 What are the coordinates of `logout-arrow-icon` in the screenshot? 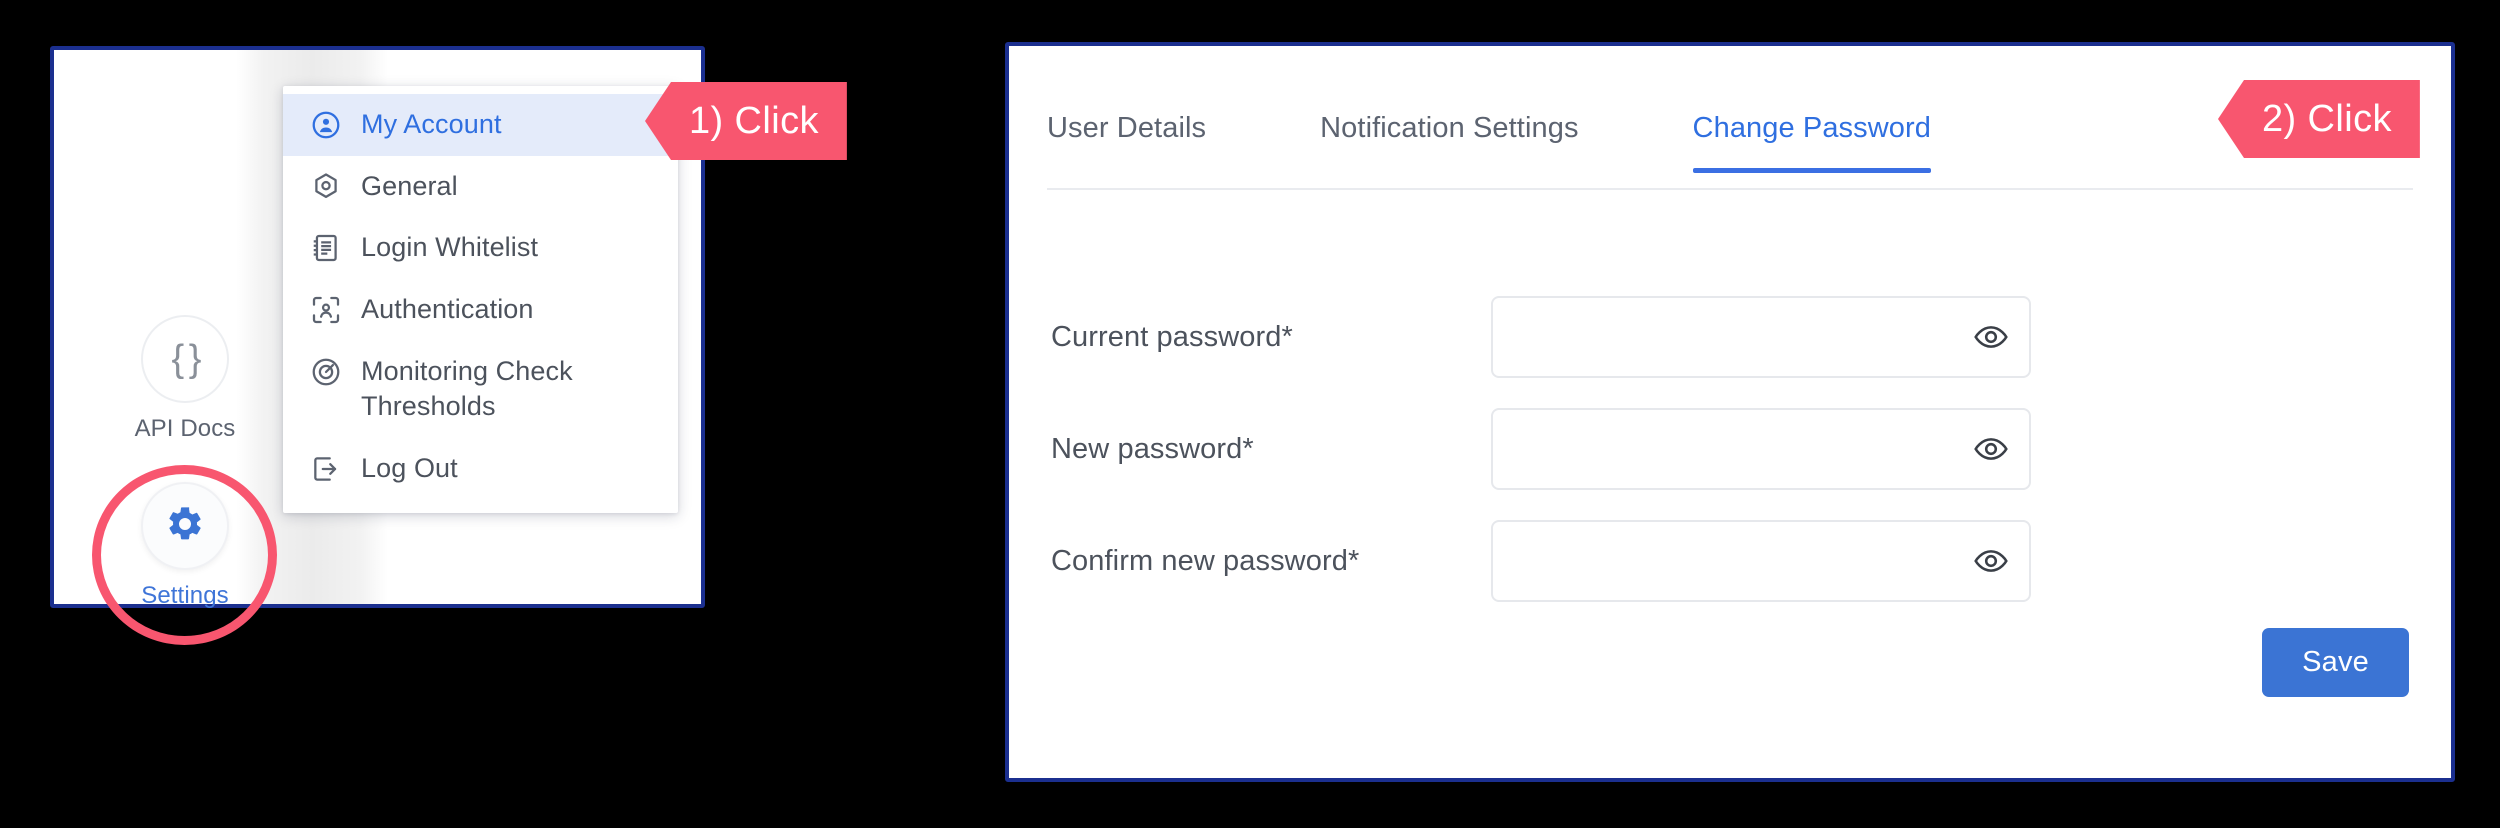 It's located at (326, 469).